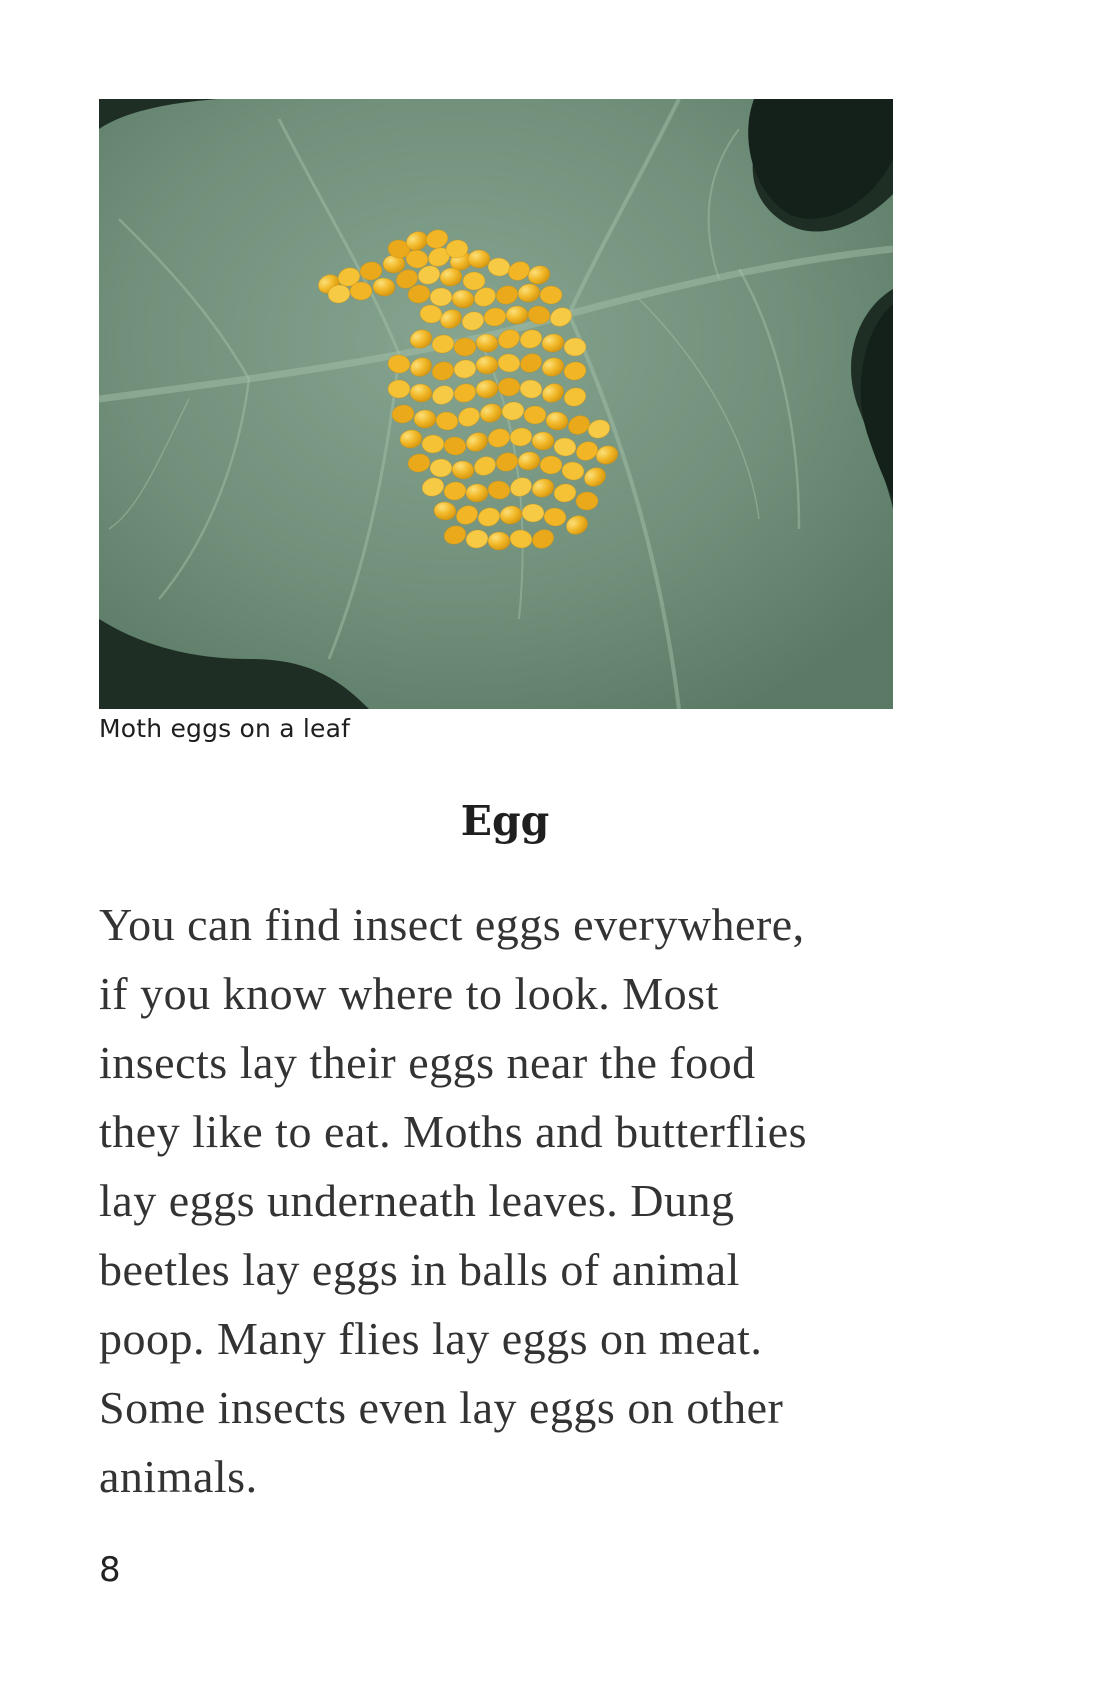 The width and height of the screenshot is (1100, 1700). What do you see at coordinates (427, 1062) in the screenshot?
I see `body-line: insects lay their eggs near the food` at bounding box center [427, 1062].